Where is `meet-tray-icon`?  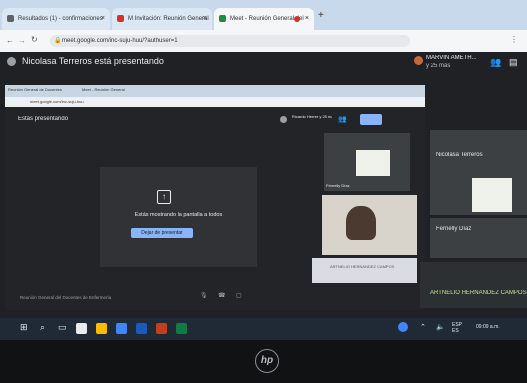
meet-tray-icon is located at coordinates (403, 327).